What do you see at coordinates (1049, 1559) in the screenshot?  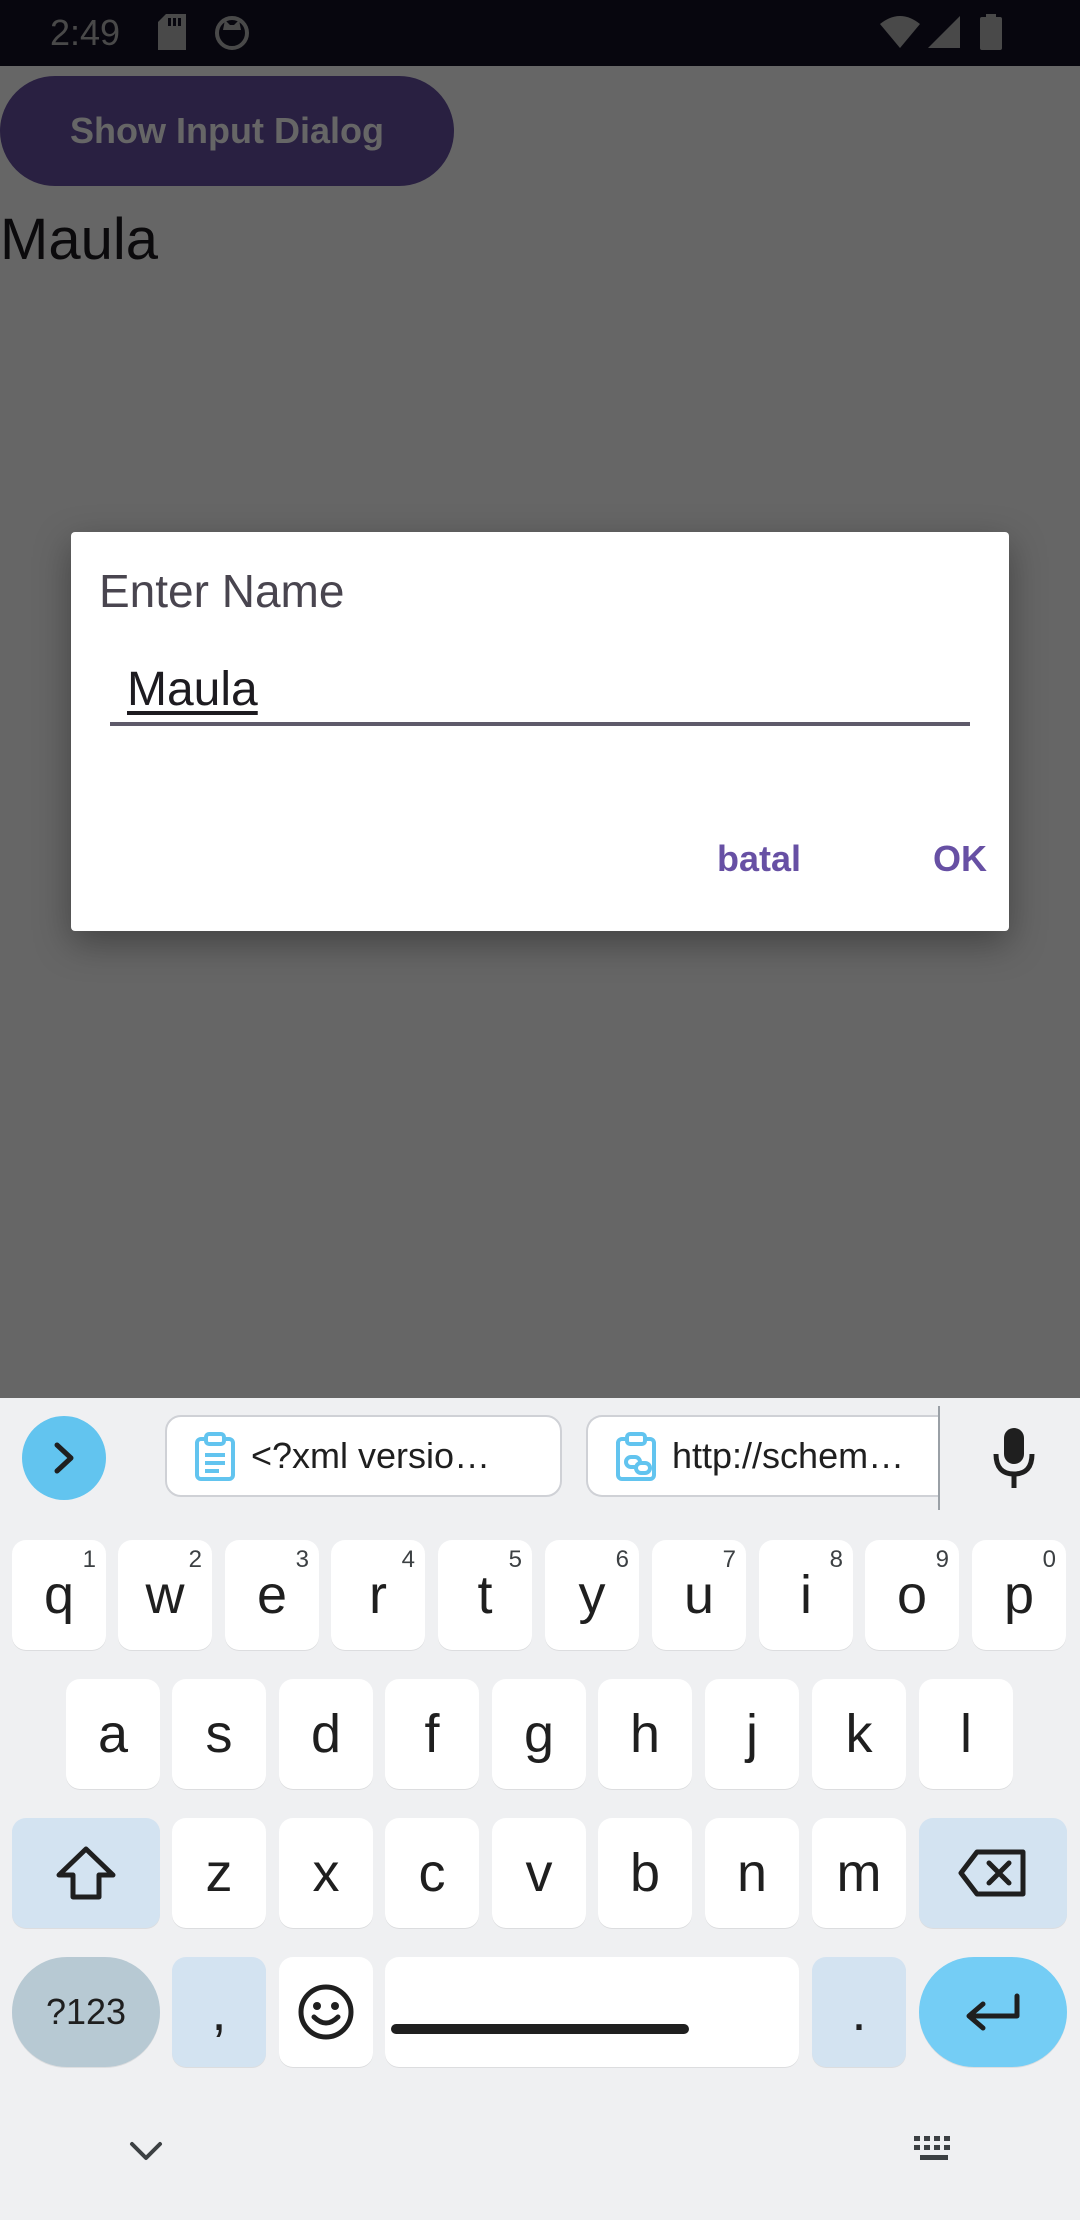 I see `key-hint: 0` at bounding box center [1049, 1559].